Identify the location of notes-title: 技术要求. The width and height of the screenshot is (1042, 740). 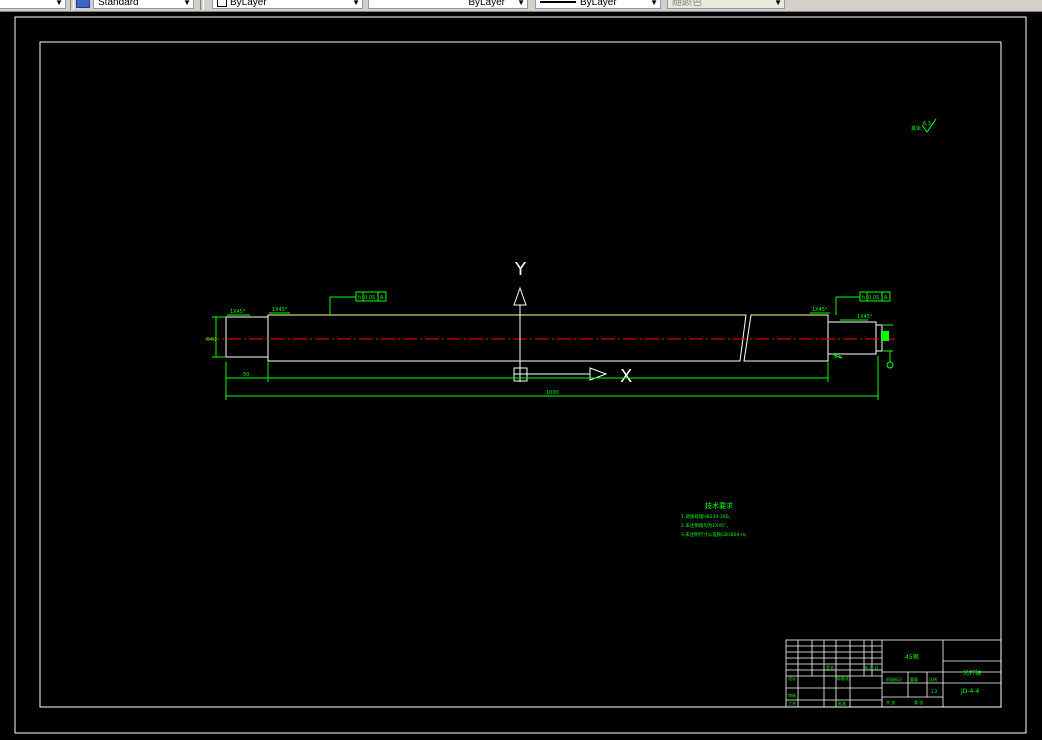
(719, 505).